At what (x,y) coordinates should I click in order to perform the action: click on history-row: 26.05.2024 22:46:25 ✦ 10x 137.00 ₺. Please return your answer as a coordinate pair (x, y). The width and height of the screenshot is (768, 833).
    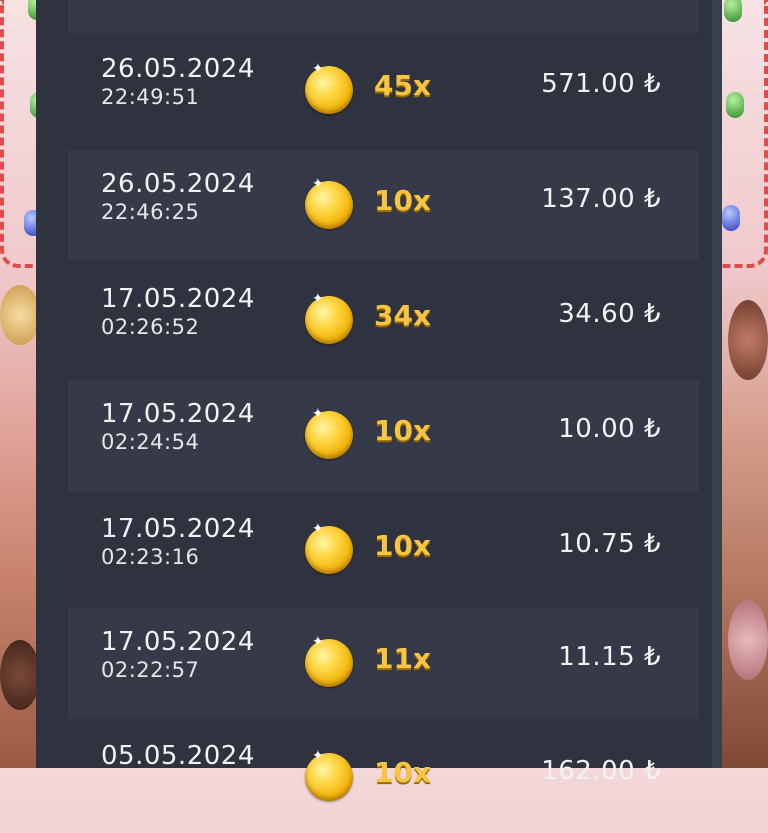
    Looking at the image, I should click on (383, 205).